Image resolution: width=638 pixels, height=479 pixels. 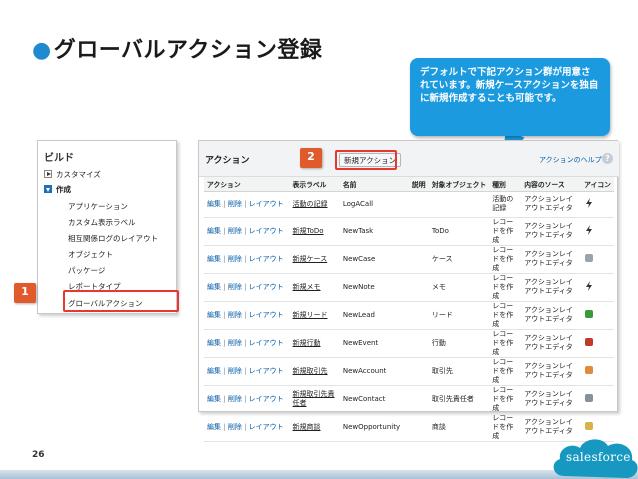 I want to click on column-header: 種別, so click(x=505, y=184).